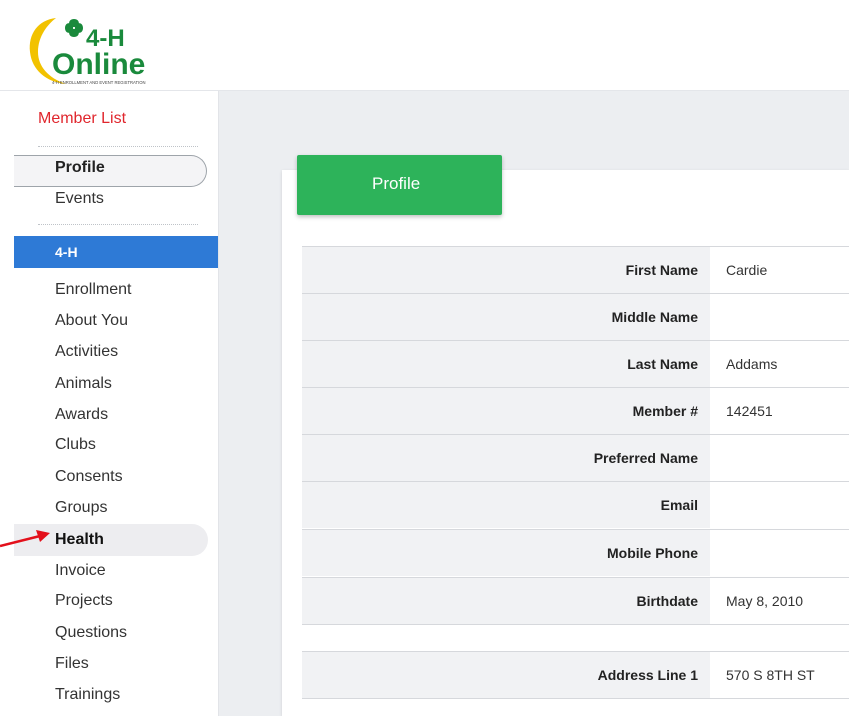  What do you see at coordinates (575, 410) in the screenshot?
I see `profile-field-row: Member # 142451` at bounding box center [575, 410].